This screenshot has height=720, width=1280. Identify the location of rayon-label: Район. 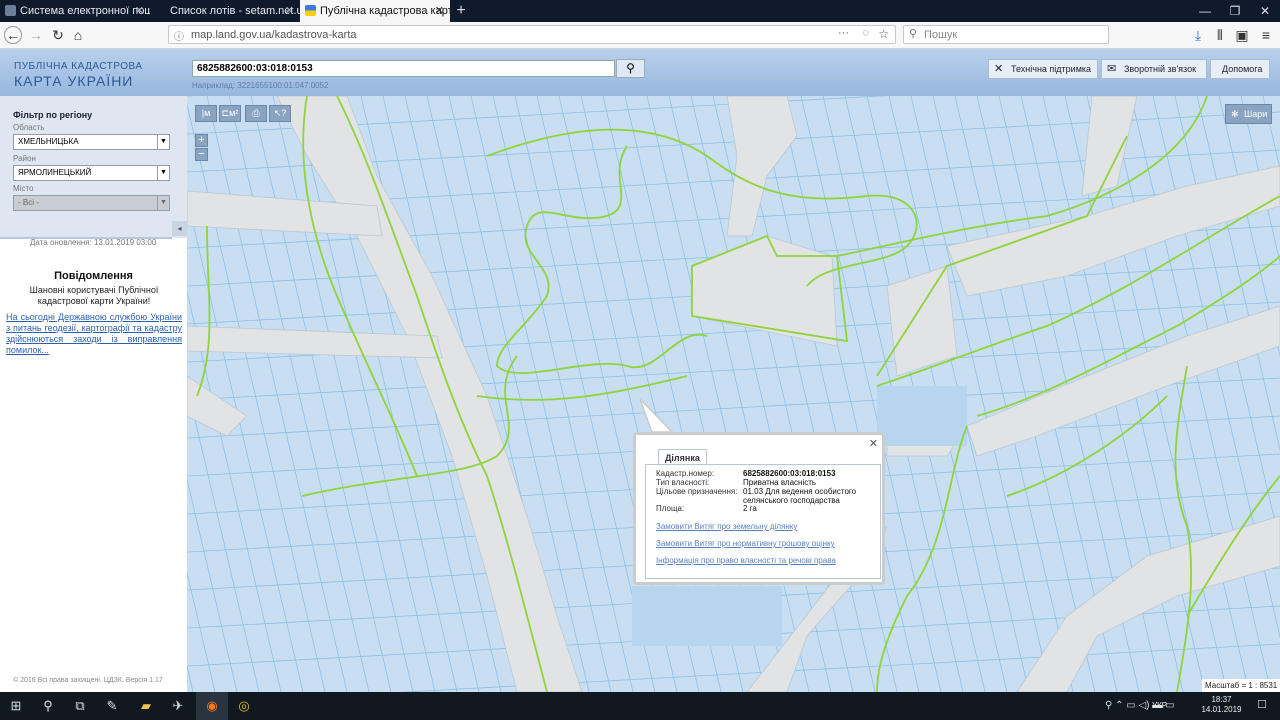
(24, 158).